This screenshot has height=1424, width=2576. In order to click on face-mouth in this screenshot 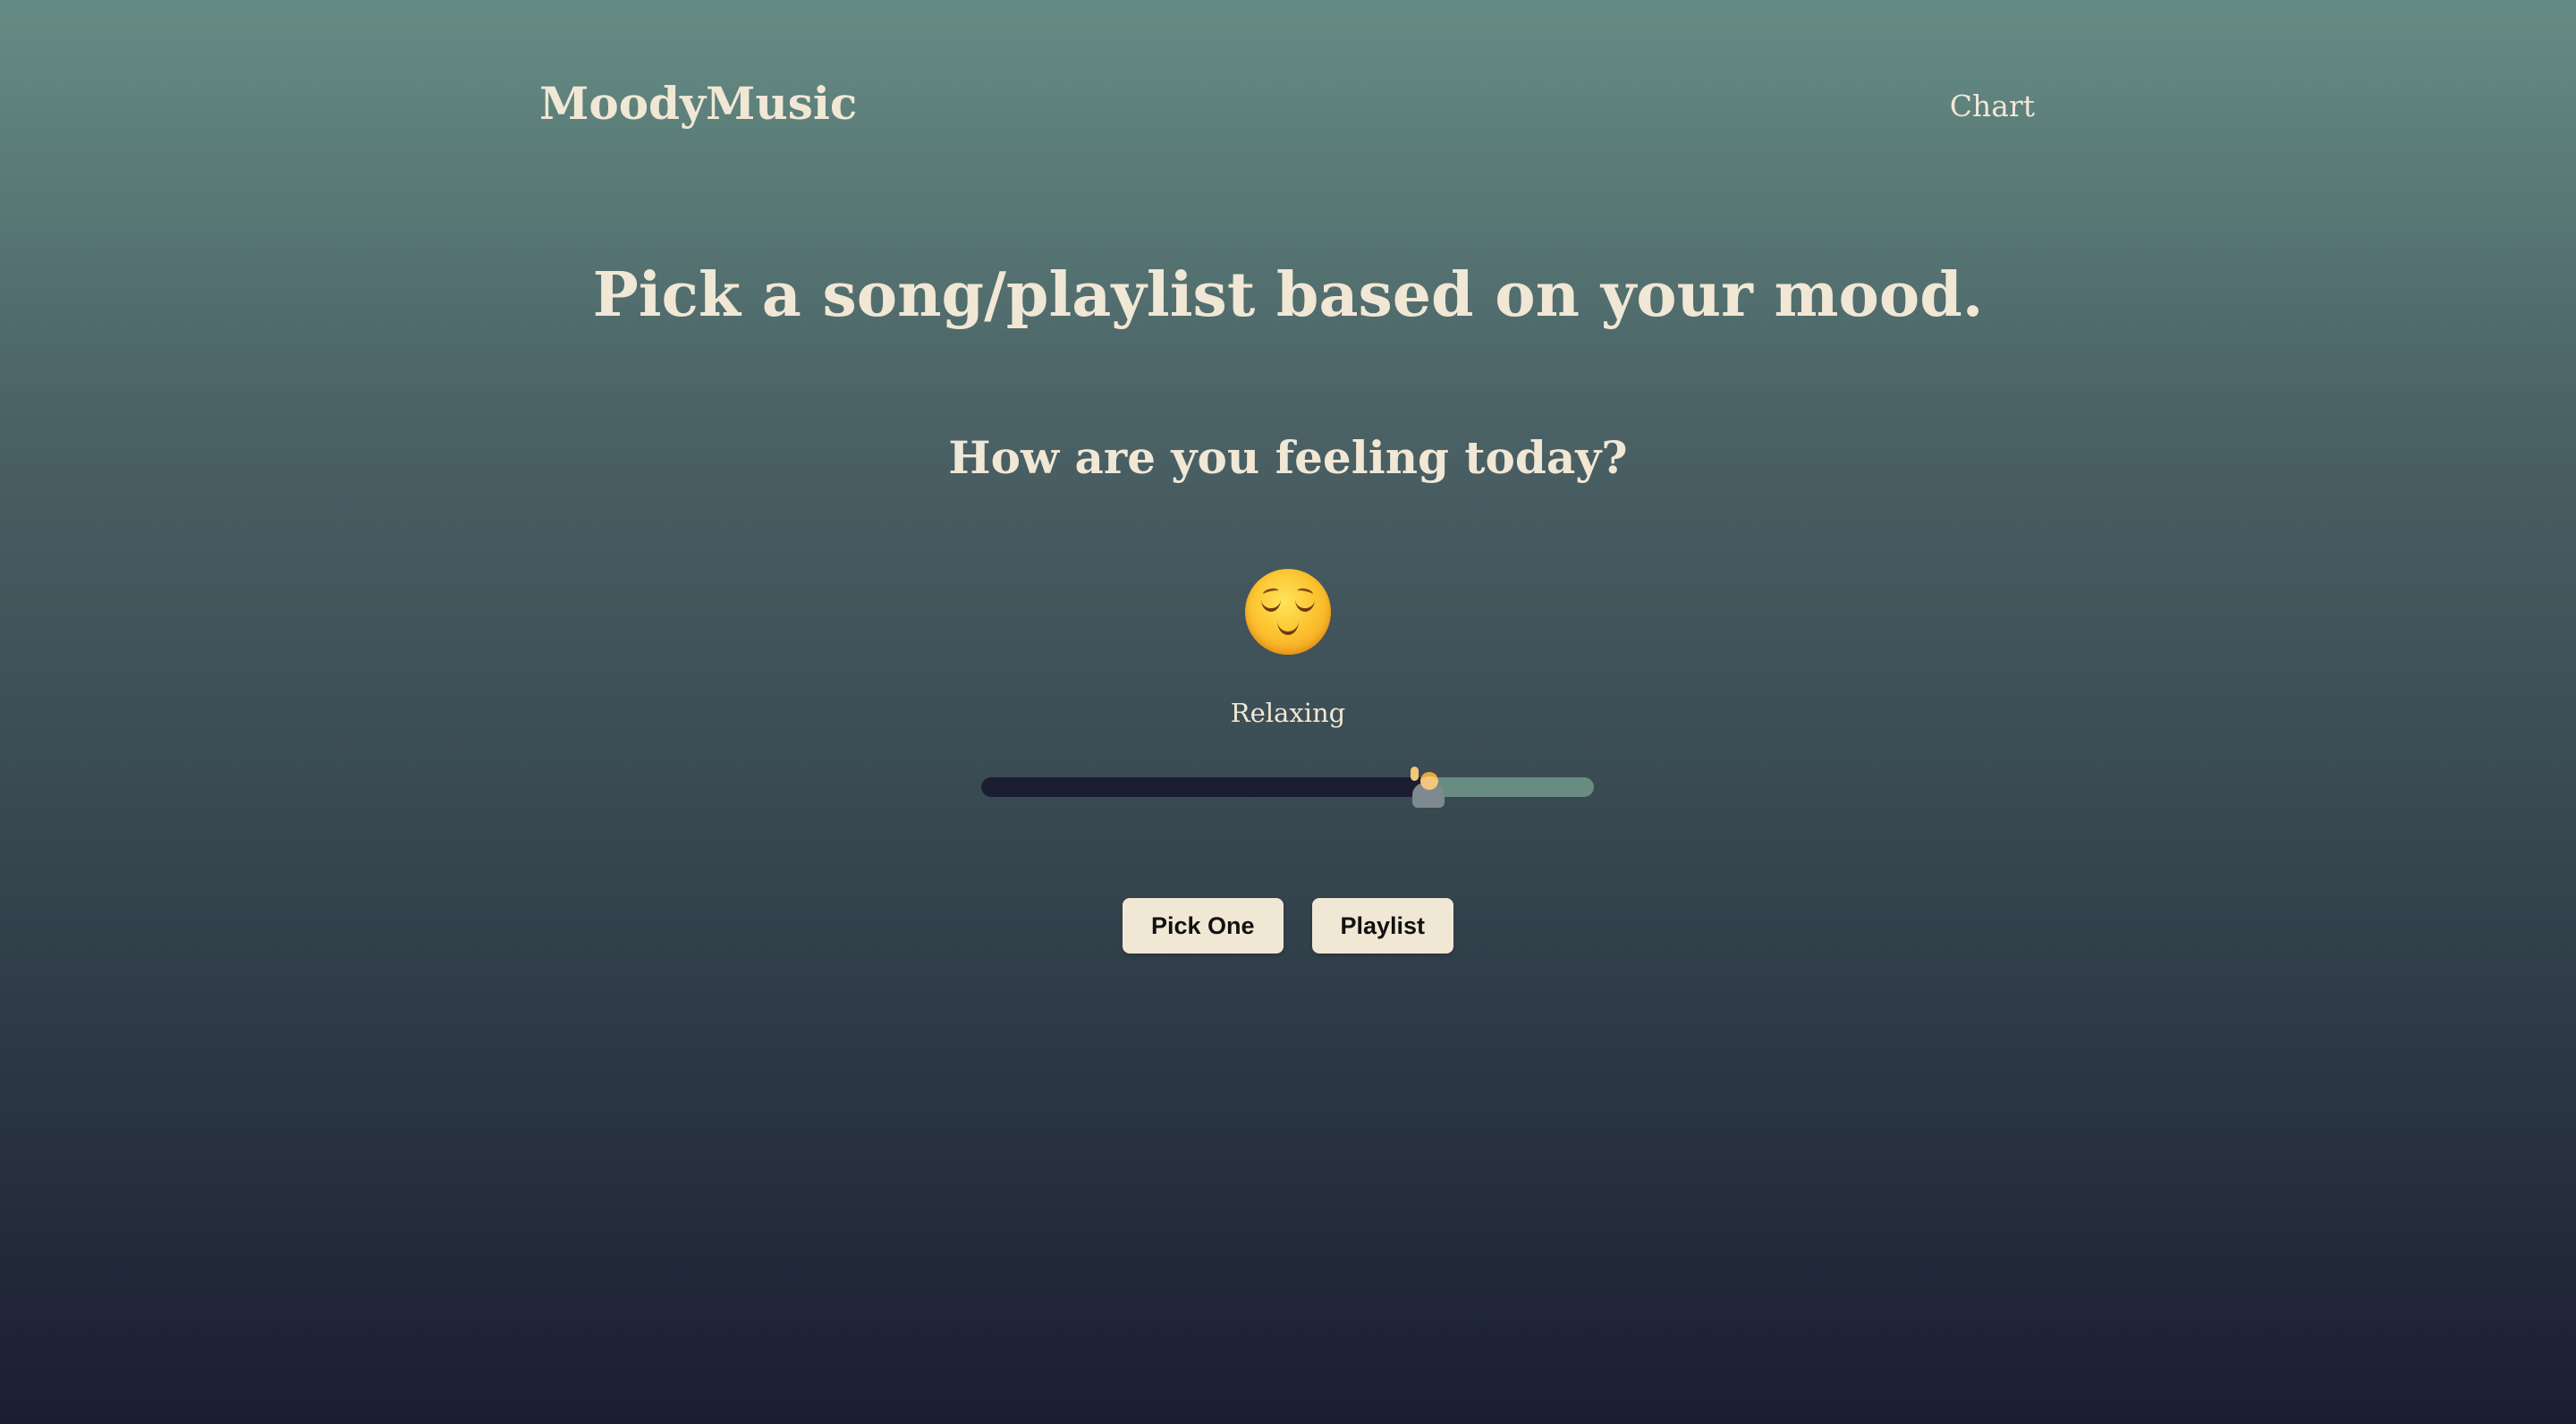, I will do `click(1288, 628)`.